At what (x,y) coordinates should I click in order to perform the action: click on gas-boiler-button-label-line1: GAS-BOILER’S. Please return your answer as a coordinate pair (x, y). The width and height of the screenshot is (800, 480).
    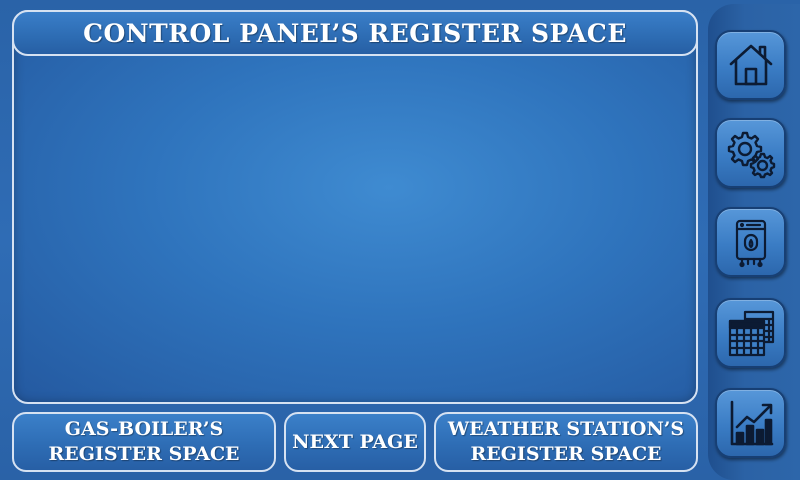
    Looking at the image, I should click on (144, 429).